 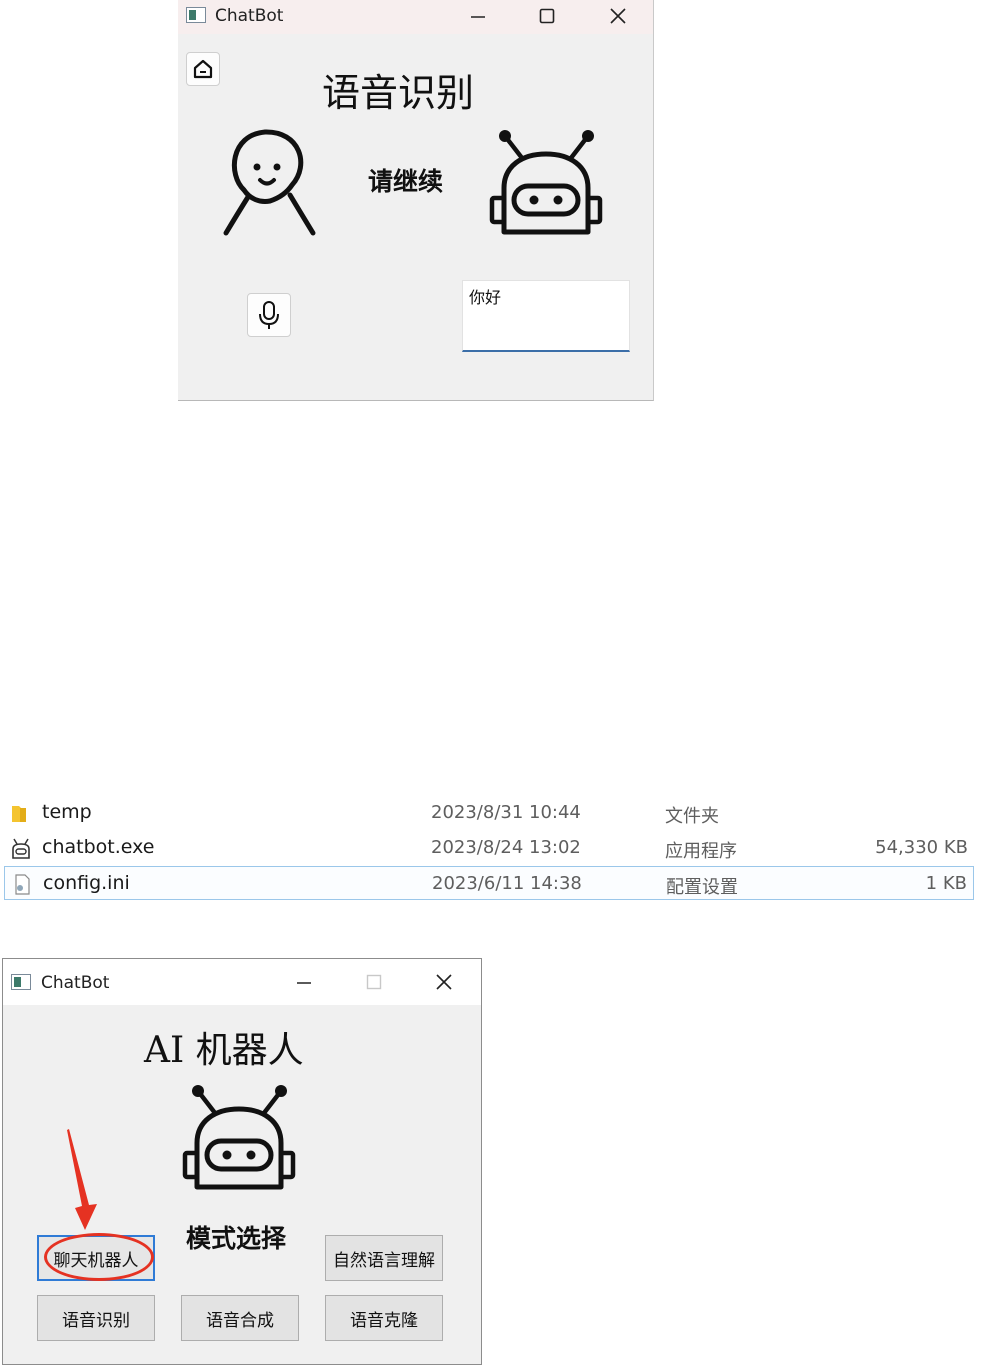 What do you see at coordinates (86, 883) in the screenshot?
I see `file-name: config.ini` at bounding box center [86, 883].